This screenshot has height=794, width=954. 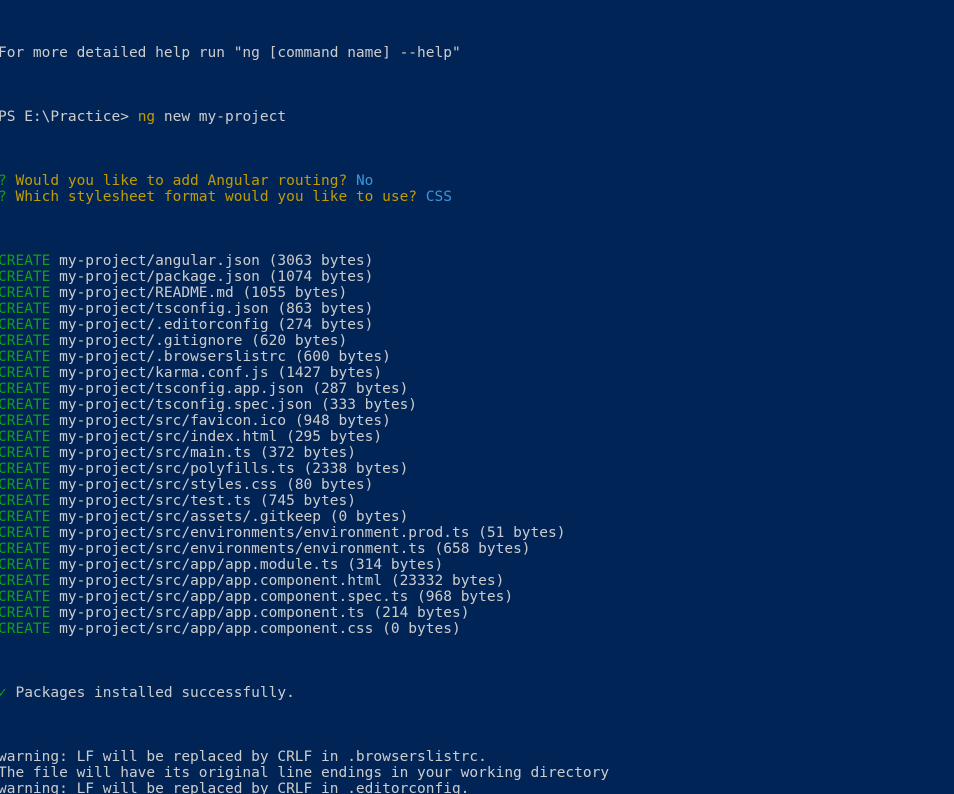 What do you see at coordinates (212, 261) in the screenshot?
I see `create-file-info: my-project/angular.json (3063 bytes)` at bounding box center [212, 261].